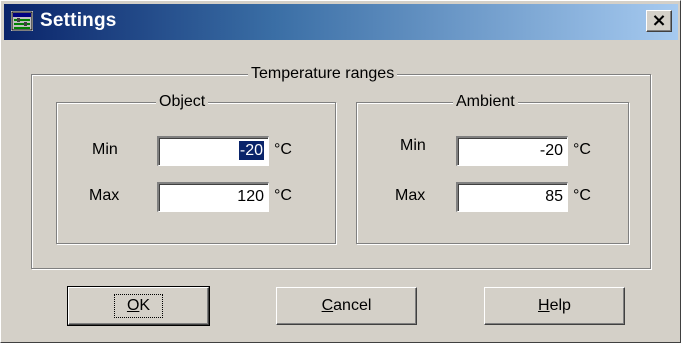 Image resolution: width=681 pixels, height=343 pixels. Describe the element at coordinates (341, 22) in the screenshot. I see `title-bar: Settings ×` at that location.